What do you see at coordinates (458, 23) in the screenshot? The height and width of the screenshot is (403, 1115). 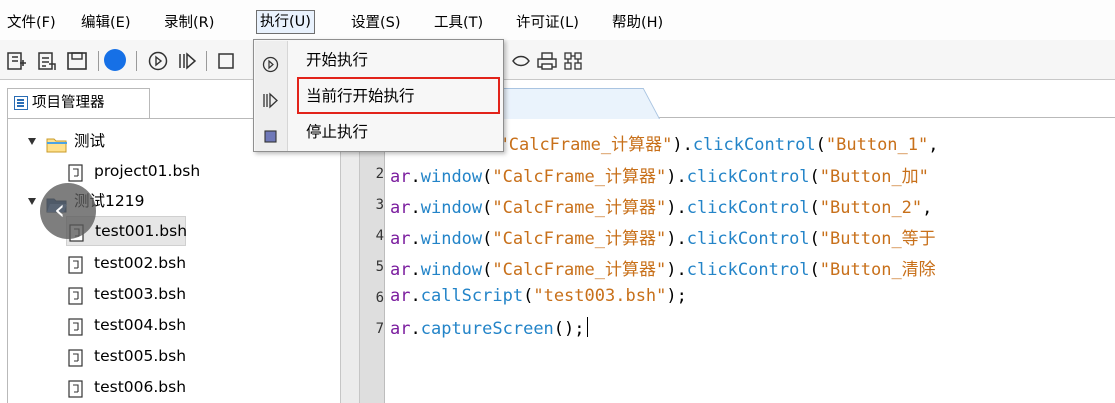 I see `menu-tools: 工具(T)` at bounding box center [458, 23].